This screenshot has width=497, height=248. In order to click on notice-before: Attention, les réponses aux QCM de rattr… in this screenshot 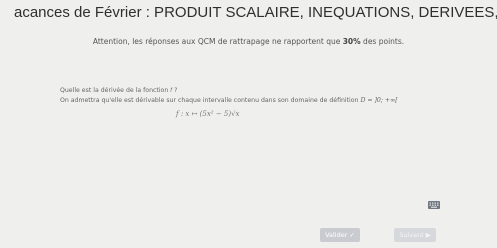, I will do `click(217, 41)`.